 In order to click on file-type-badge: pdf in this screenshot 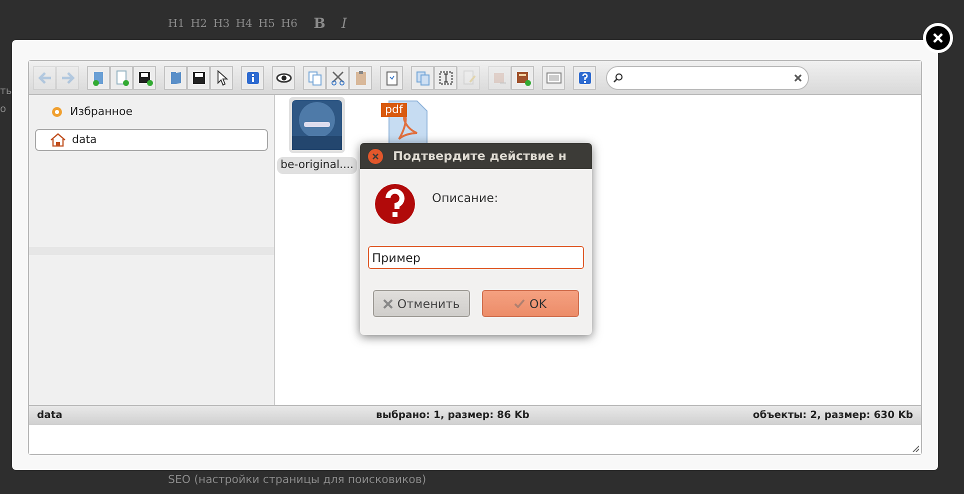, I will do `click(394, 110)`.